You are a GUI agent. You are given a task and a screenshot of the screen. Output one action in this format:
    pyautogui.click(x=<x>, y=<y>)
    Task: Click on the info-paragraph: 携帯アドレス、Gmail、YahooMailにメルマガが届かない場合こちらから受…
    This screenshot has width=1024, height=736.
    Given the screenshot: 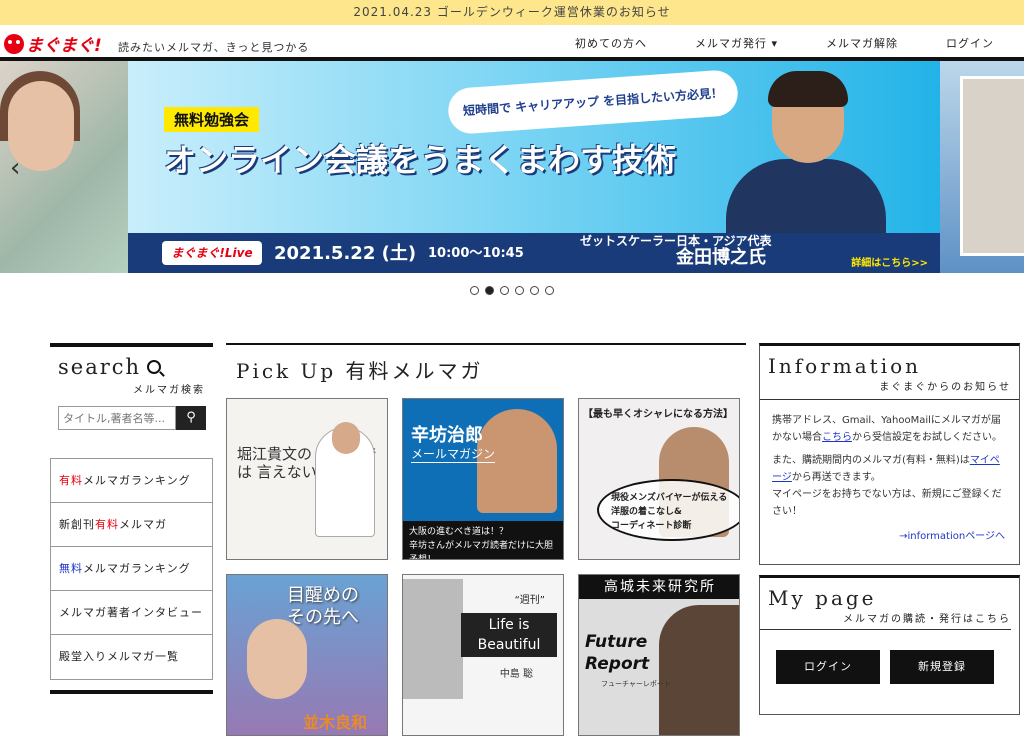 What is the action you would take?
    pyautogui.click(x=890, y=429)
    